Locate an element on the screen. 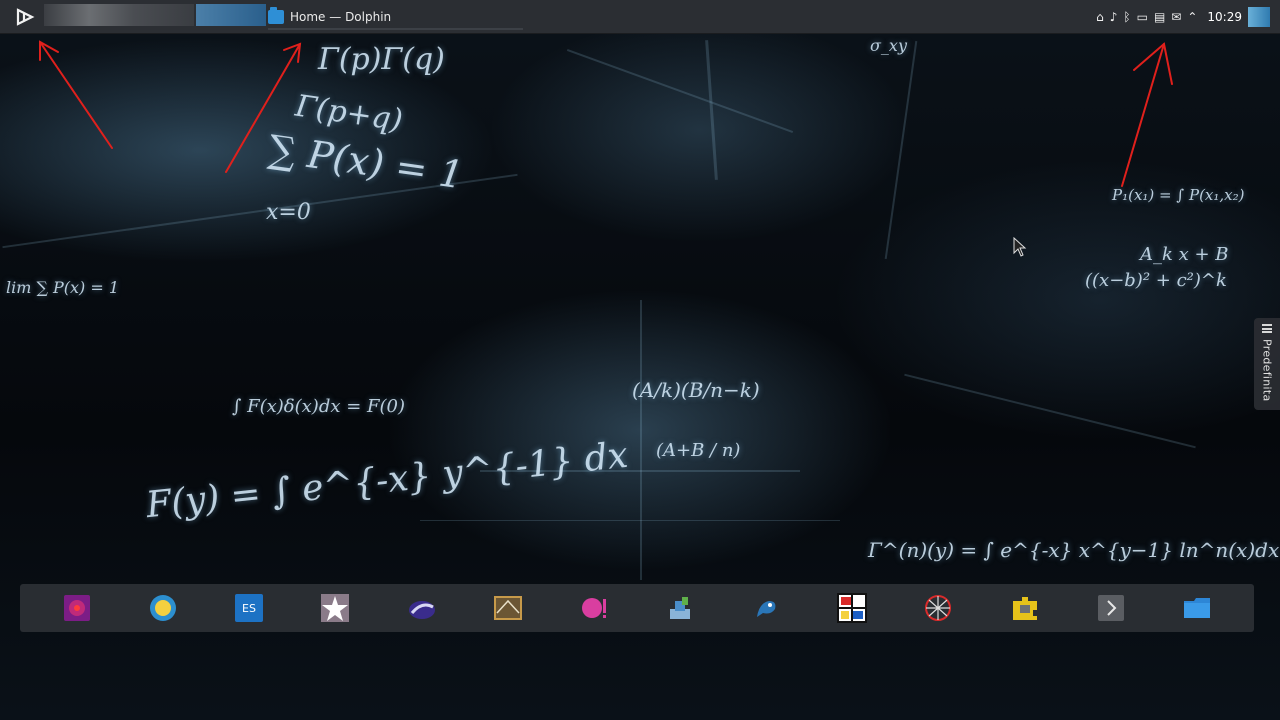  desktop-peek-button is located at coordinates (1259, 17).